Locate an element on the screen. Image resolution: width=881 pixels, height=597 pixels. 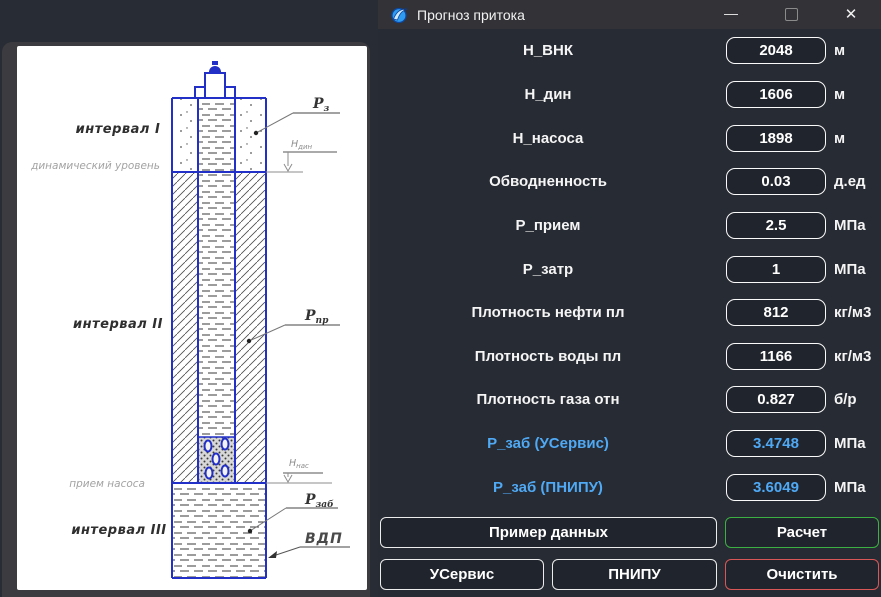
dynamic-level-datum is located at coordinates (301, 162).